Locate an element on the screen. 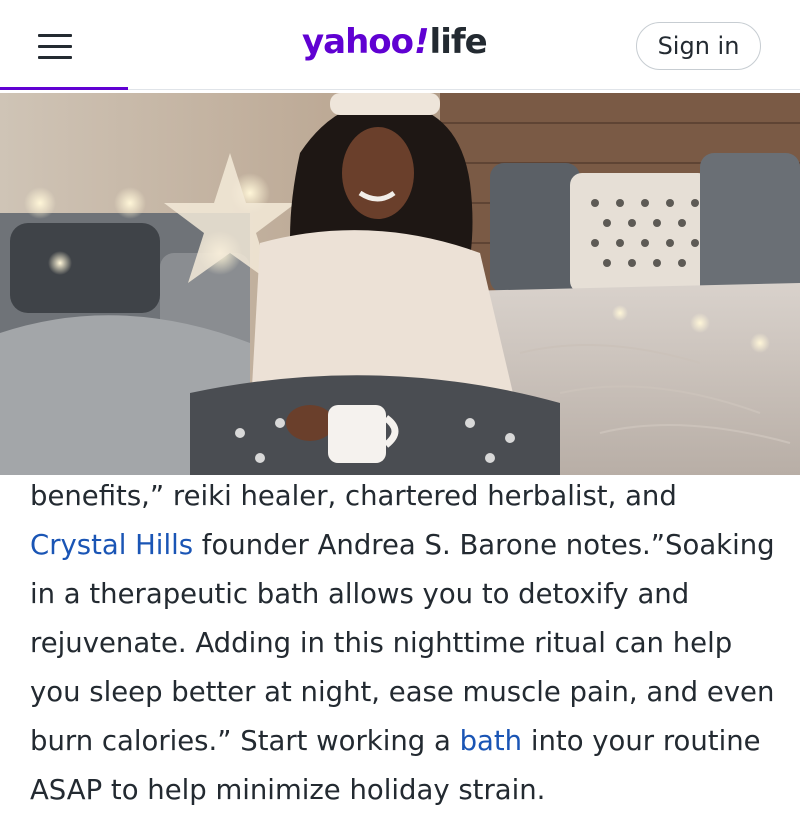 Image resolution: width=800 pixels, height=815 pixels. logo-brand: yahoo is located at coordinates (358, 42).